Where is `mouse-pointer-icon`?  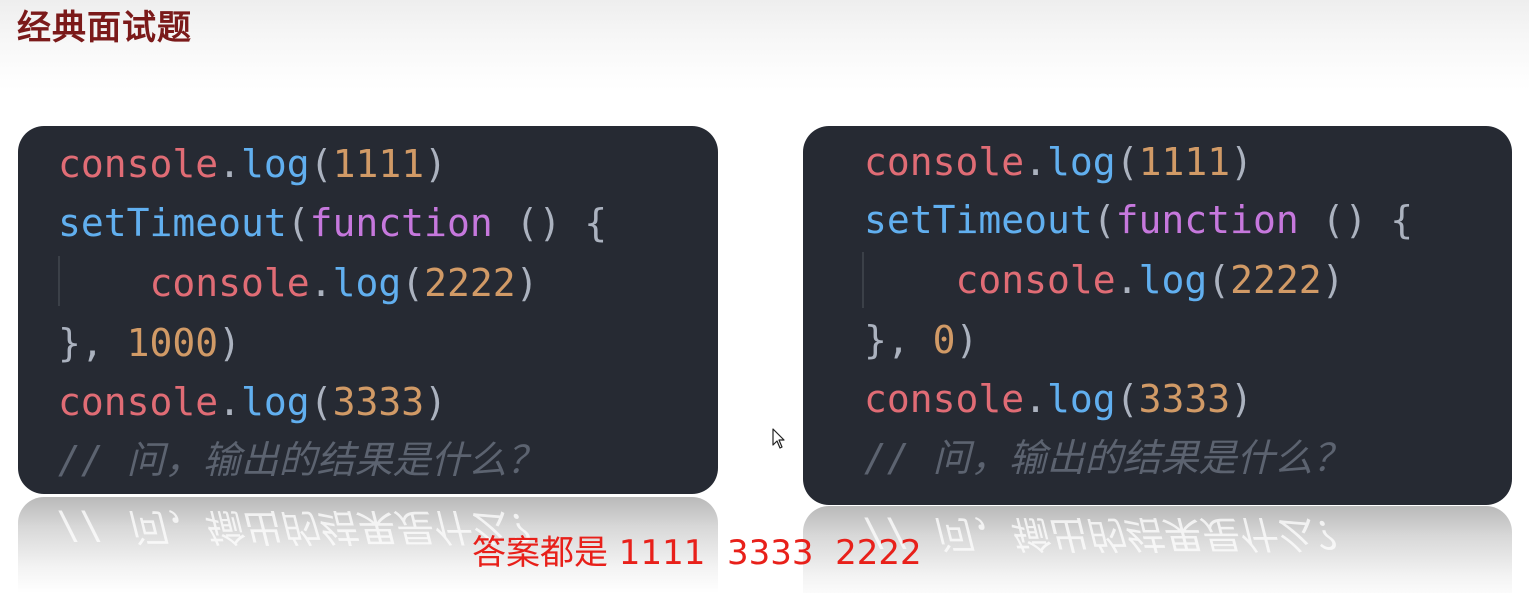 mouse-pointer-icon is located at coordinates (778, 438).